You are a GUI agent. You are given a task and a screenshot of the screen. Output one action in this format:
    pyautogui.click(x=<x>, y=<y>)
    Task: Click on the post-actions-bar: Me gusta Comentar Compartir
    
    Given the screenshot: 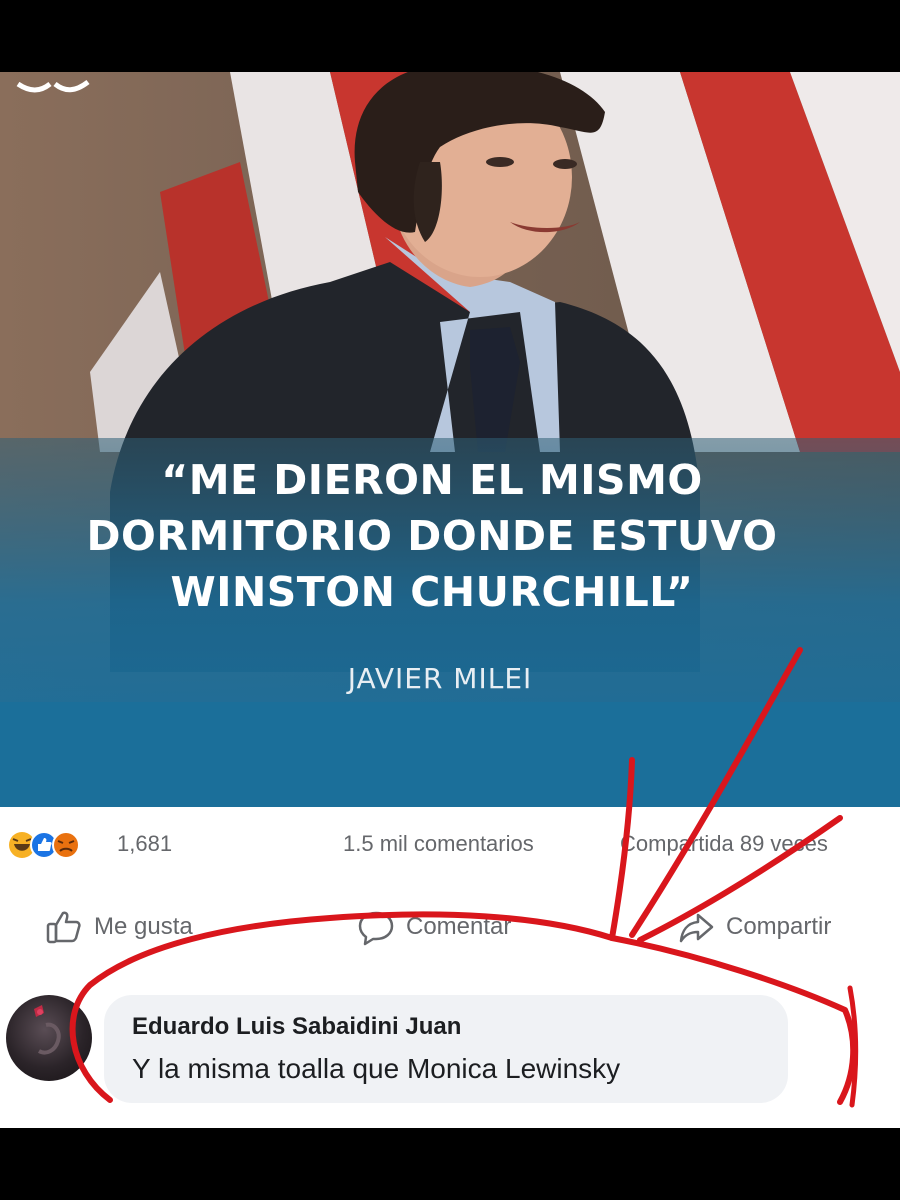 What is the action you would take?
    pyautogui.click(x=450, y=926)
    